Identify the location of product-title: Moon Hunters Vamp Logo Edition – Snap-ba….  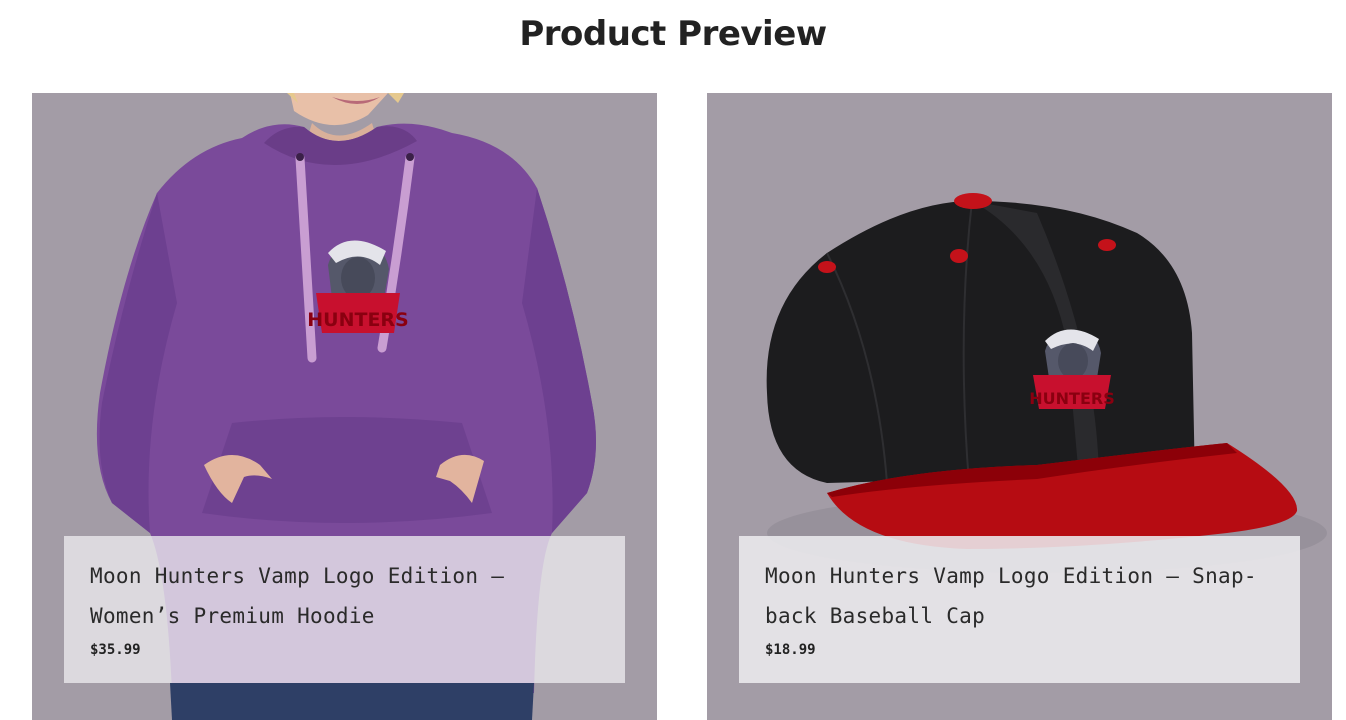
(1019, 596).